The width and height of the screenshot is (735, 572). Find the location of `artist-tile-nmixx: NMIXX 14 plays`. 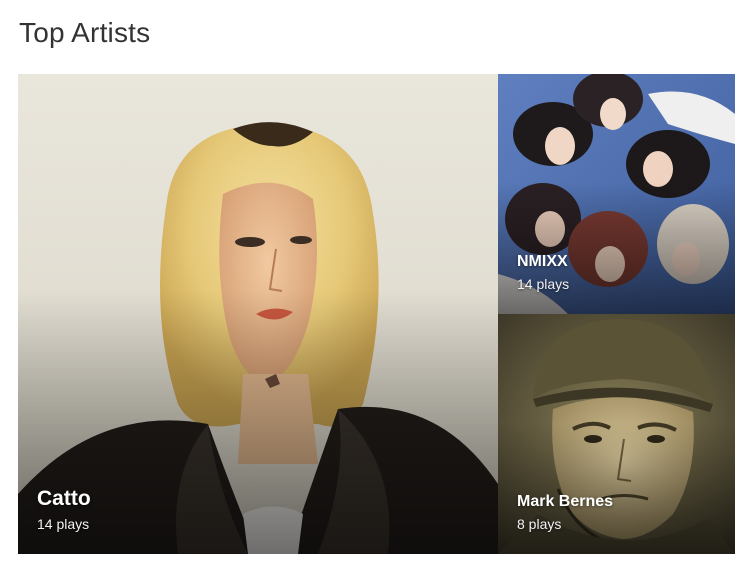

artist-tile-nmixx: NMIXX 14 plays is located at coordinates (616, 194).